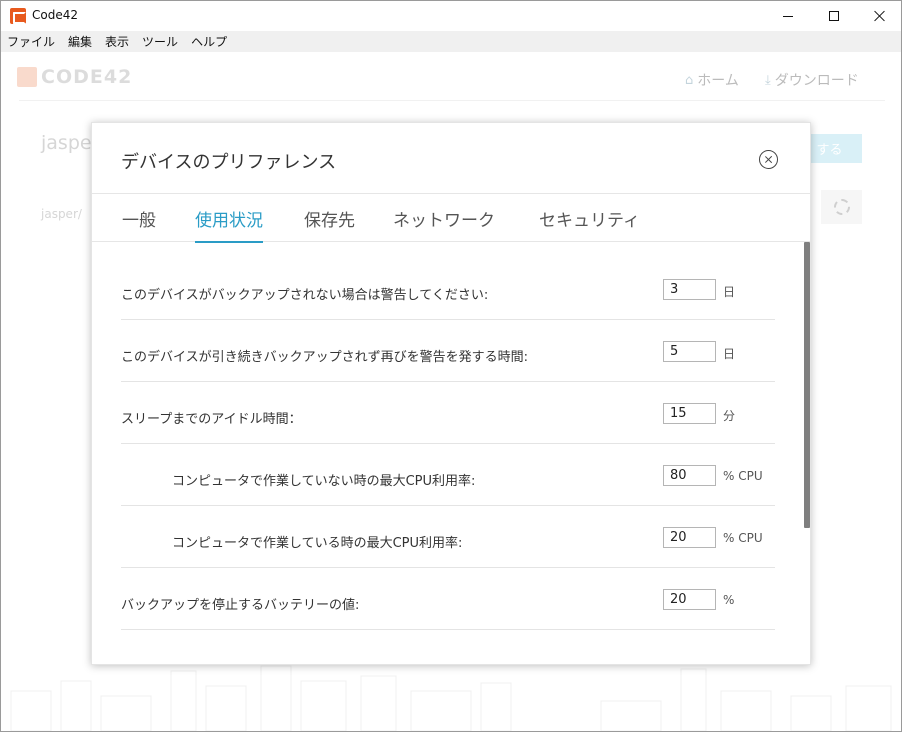  I want to click on cpu-present-input, so click(689, 537).